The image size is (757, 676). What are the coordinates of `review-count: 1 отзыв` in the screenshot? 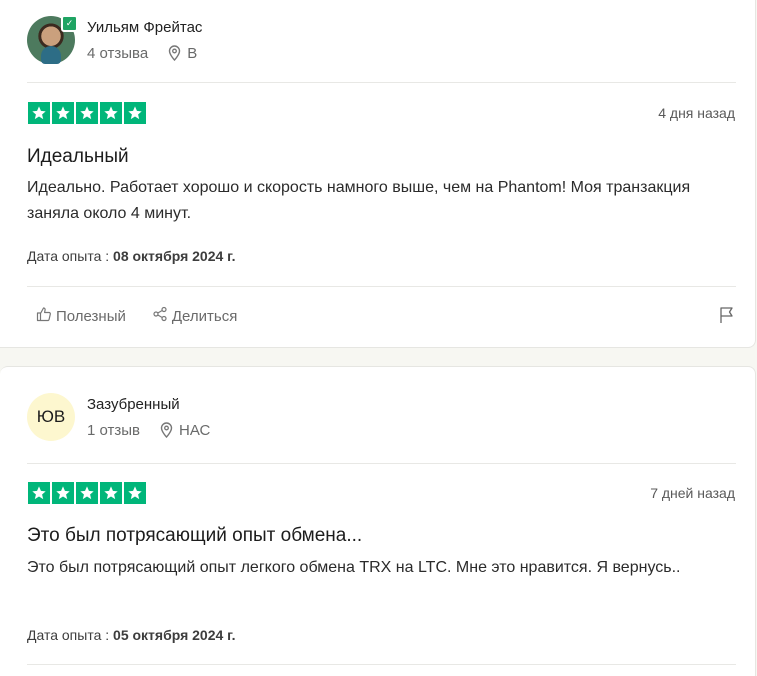 It's located at (114, 430).